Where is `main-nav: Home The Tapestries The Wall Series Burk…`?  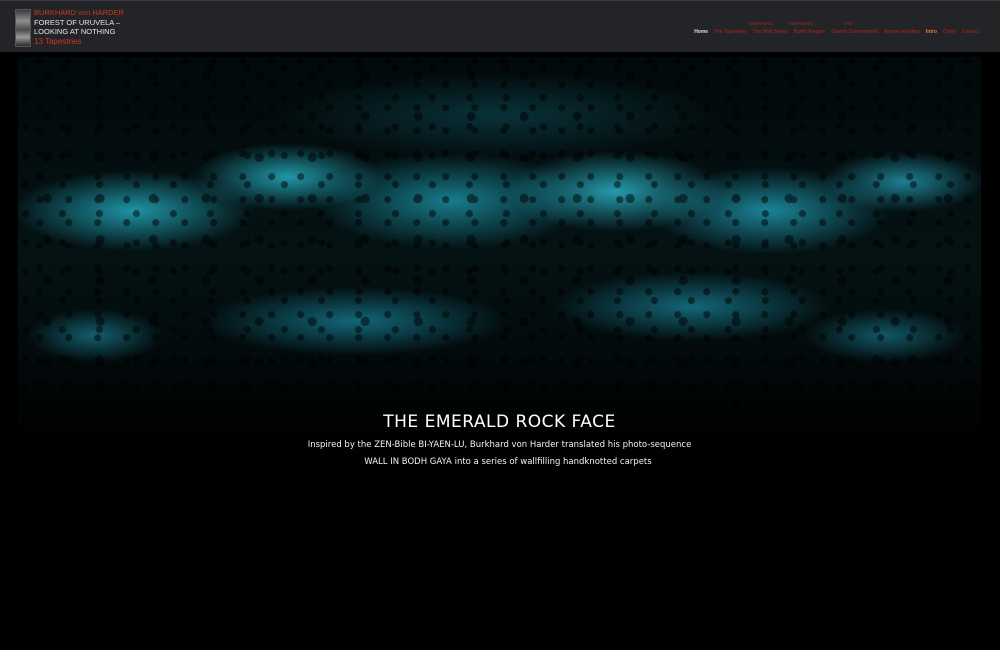 main-nav: Home The Tapestries The Wall Series Burk… is located at coordinates (836, 32).